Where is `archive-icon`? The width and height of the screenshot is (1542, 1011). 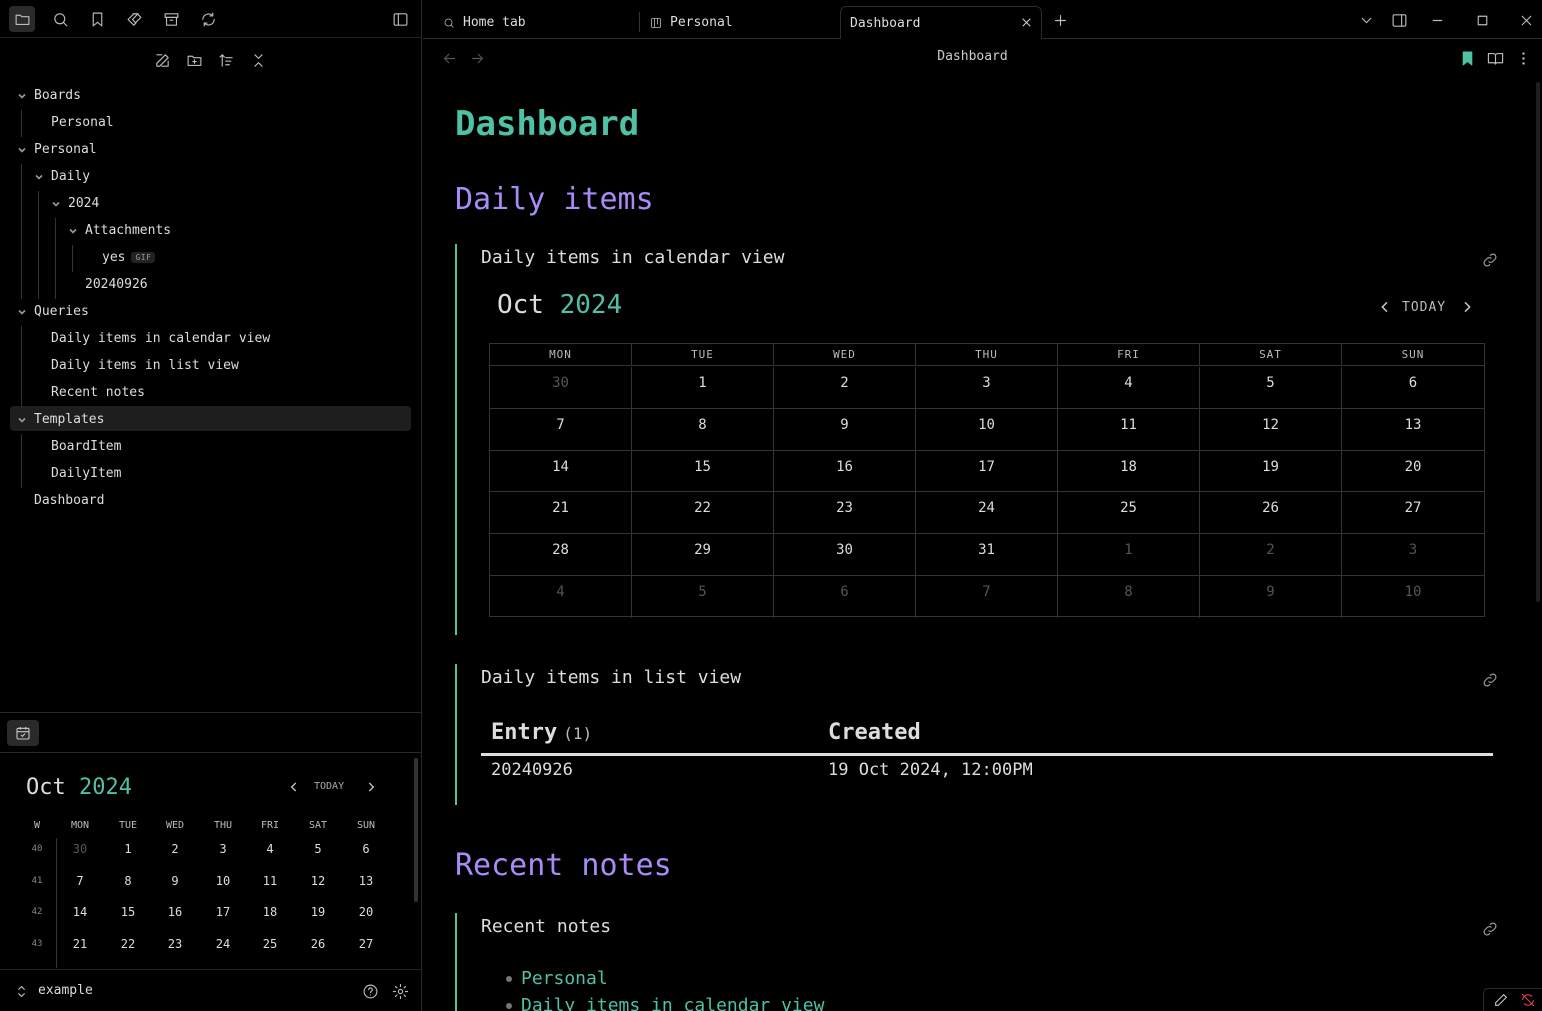
archive-icon is located at coordinates (171, 19).